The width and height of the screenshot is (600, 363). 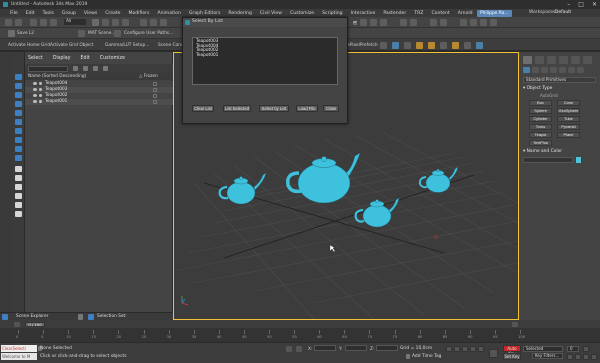 What do you see at coordinates (443, 22) in the screenshot?
I see `curve-editor-icon` at bounding box center [443, 22].